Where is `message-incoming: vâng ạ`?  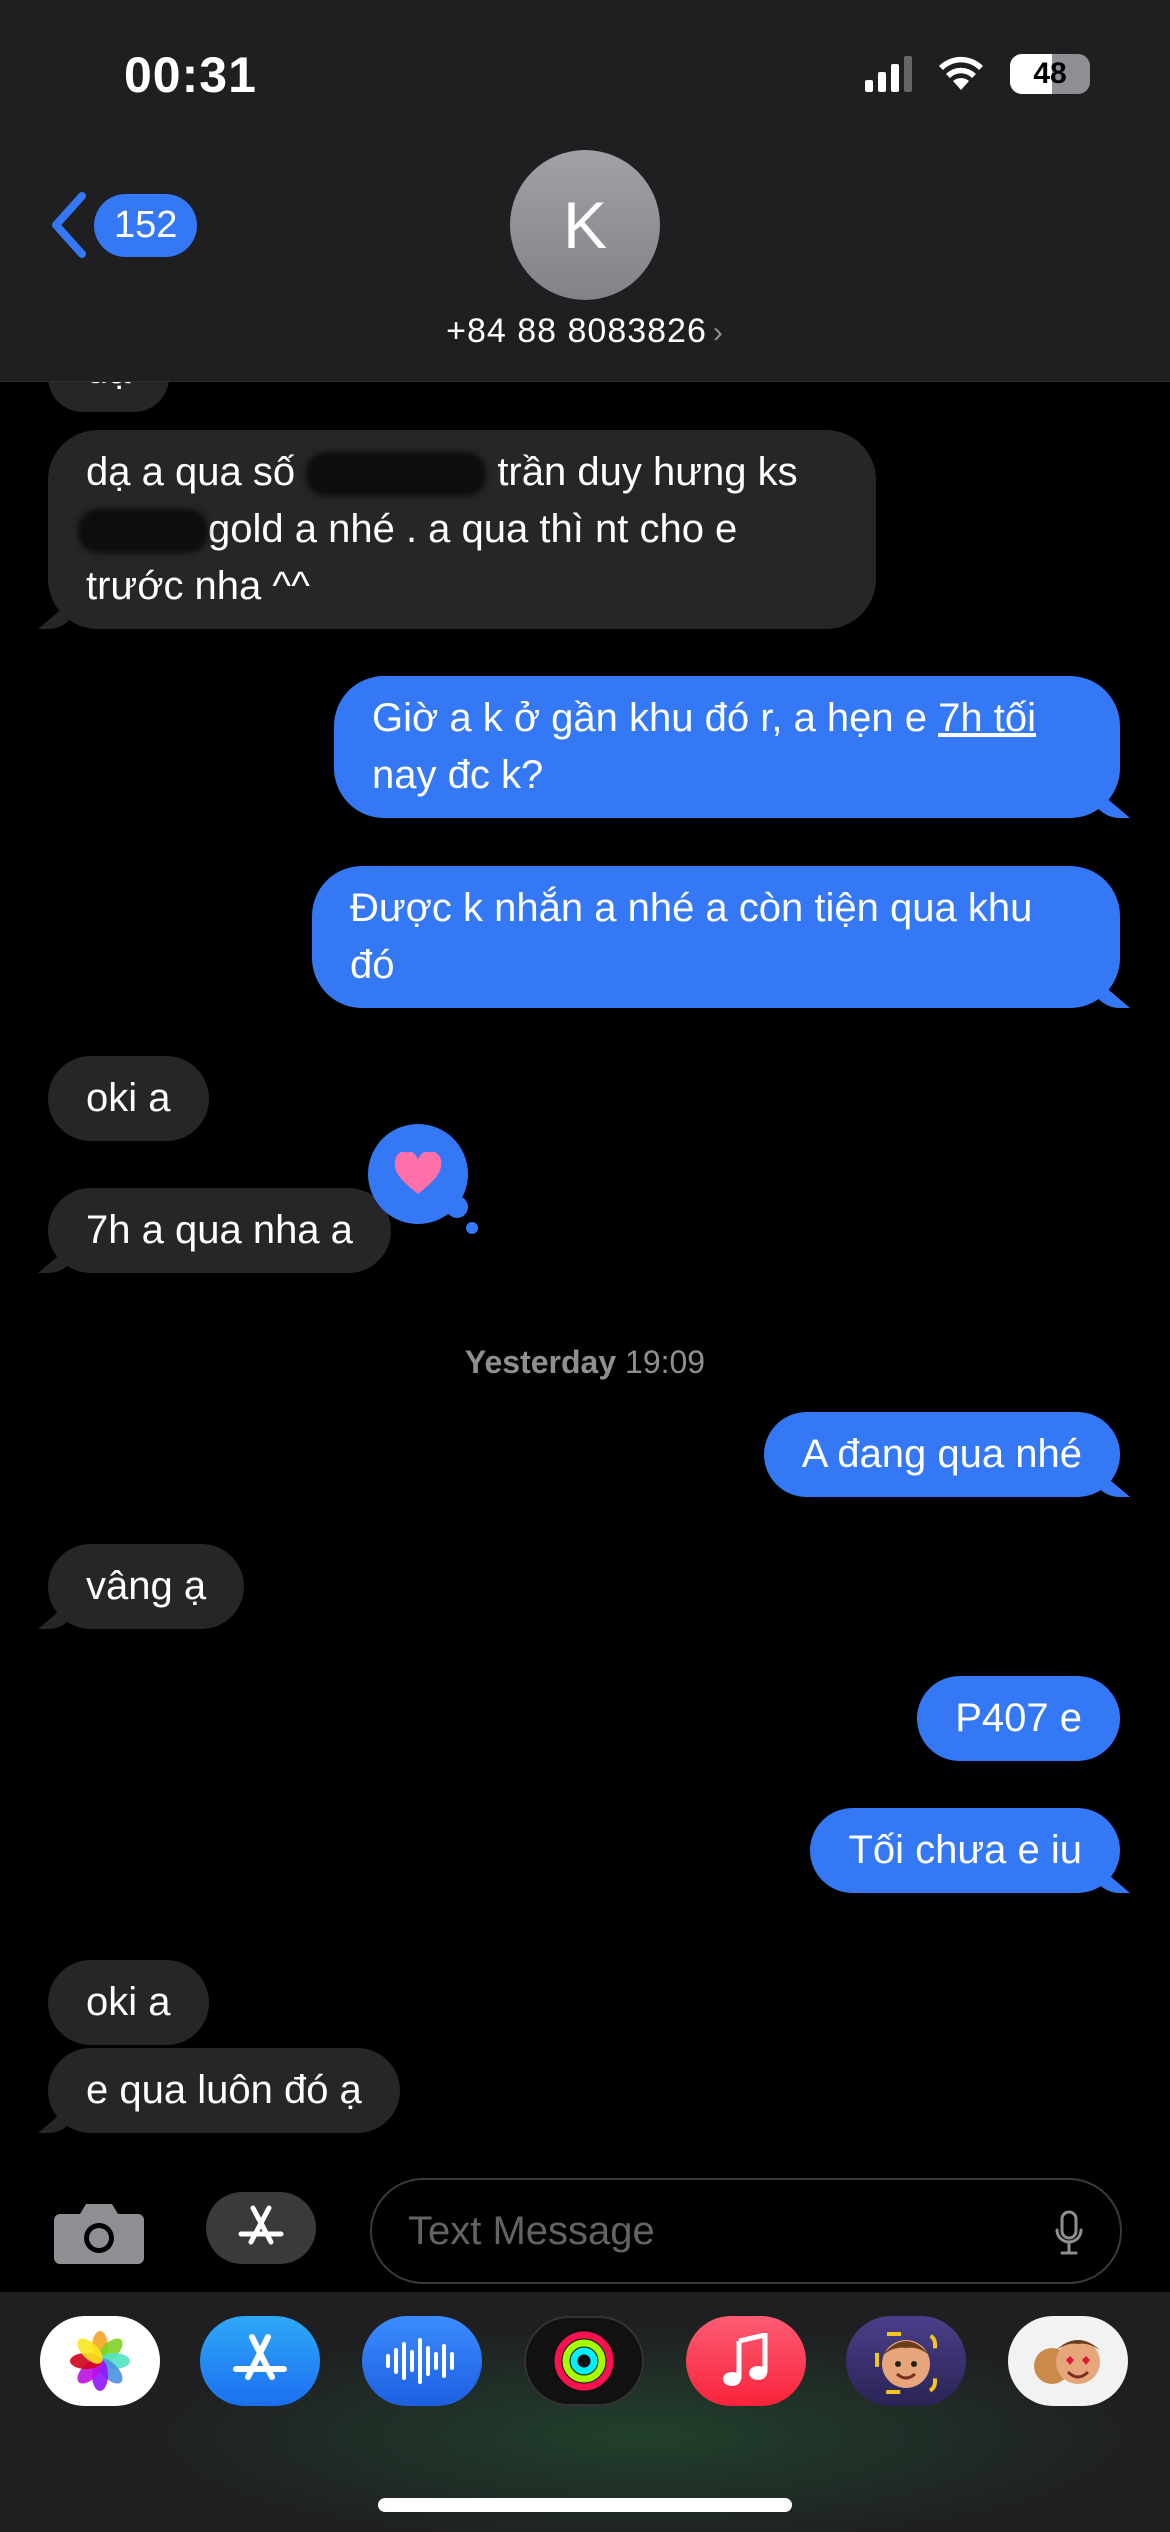 message-incoming: vâng ạ is located at coordinates (146, 1586).